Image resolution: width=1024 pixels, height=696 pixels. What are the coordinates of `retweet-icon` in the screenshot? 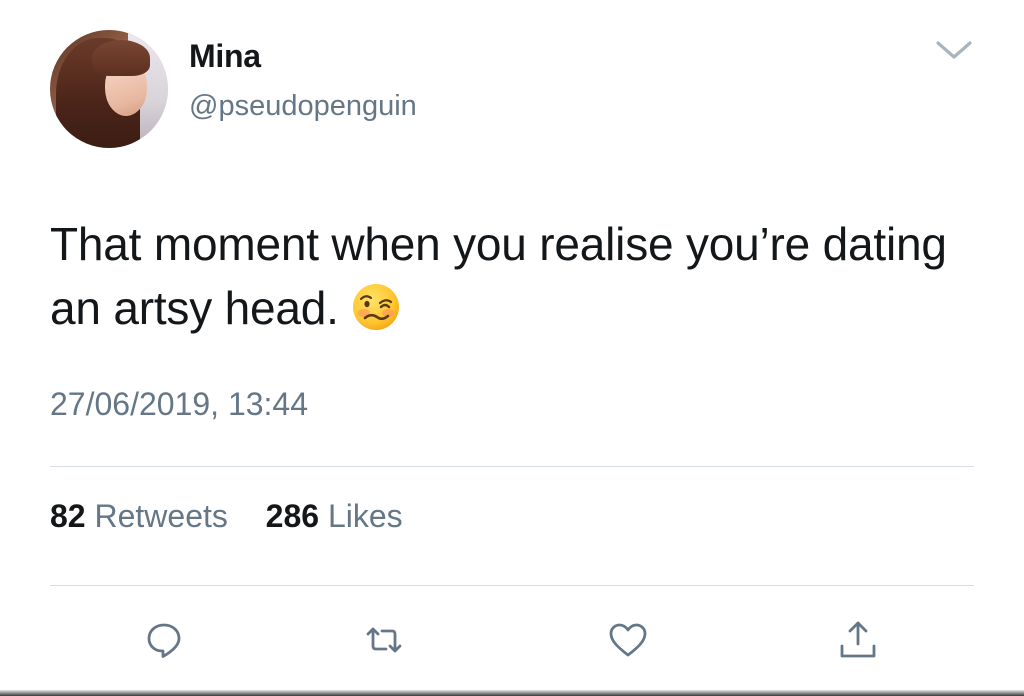 It's located at (384, 646).